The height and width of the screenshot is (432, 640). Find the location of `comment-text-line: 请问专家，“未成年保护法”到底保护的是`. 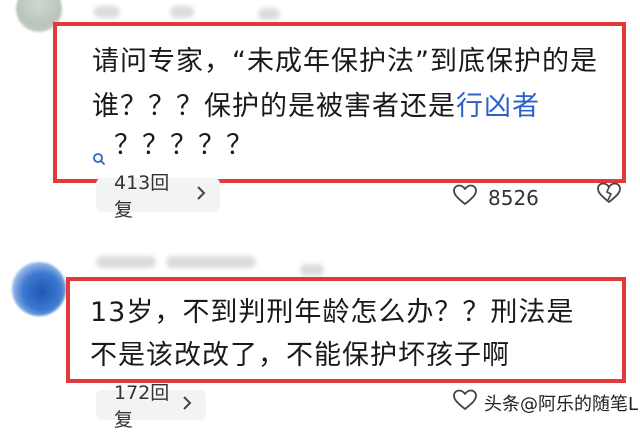

comment-text-line: 请问专家，“未成年保护法”到底保护的是 is located at coordinates (345, 61).